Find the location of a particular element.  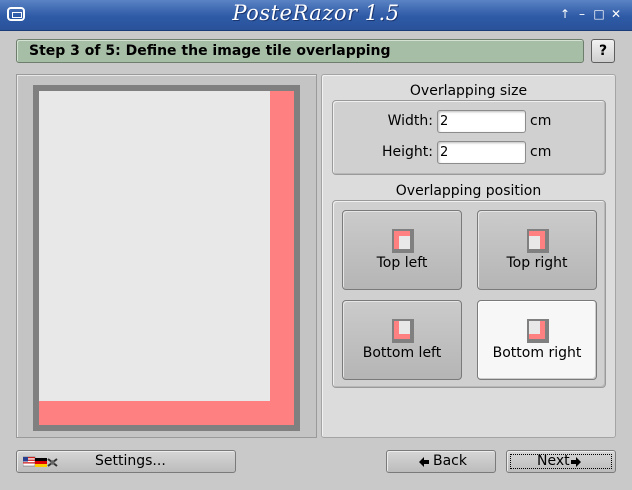

overlapping-position-title: Overlapping position is located at coordinates (468, 191).